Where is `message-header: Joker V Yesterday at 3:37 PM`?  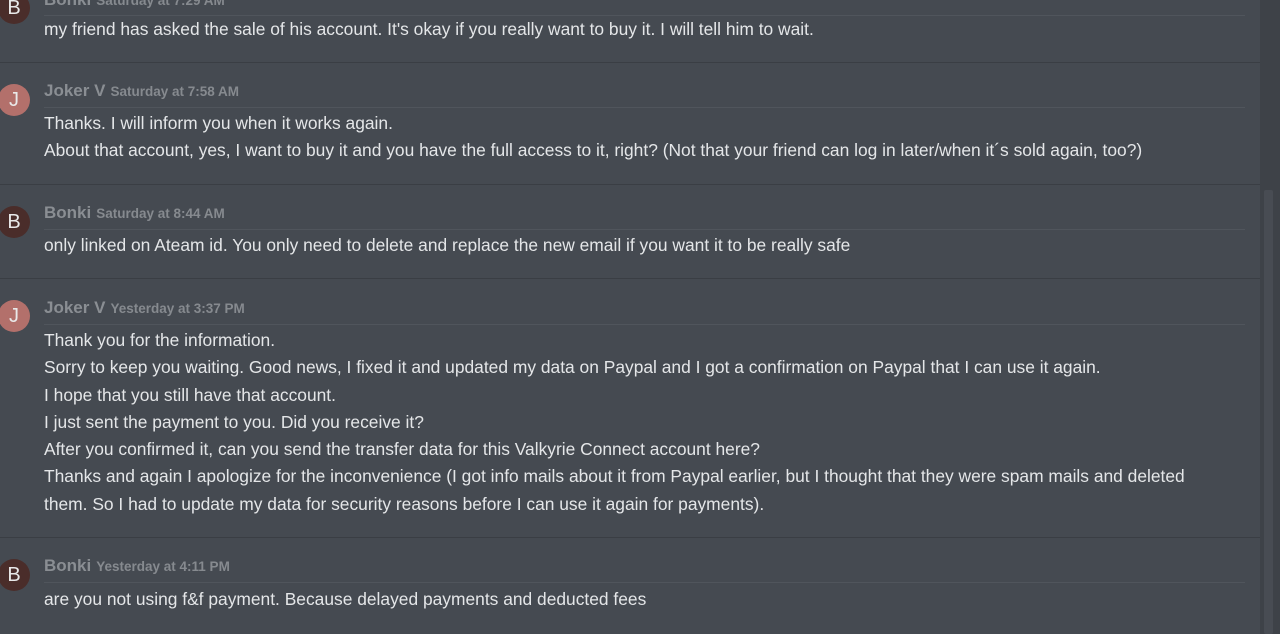
message-header: Joker V Yesterday at 3:37 PM is located at coordinates (144, 309).